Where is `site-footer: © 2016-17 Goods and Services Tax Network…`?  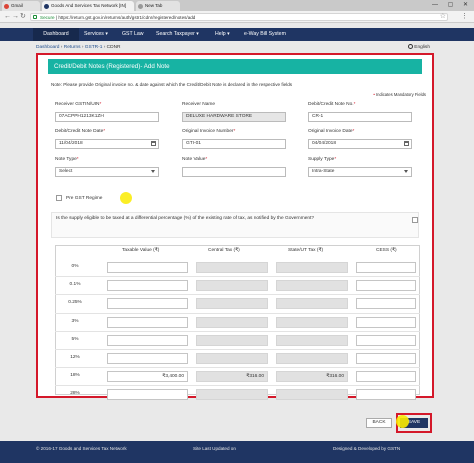
site-footer: © 2016-17 Goods and Services Tax Network… is located at coordinates (237, 452).